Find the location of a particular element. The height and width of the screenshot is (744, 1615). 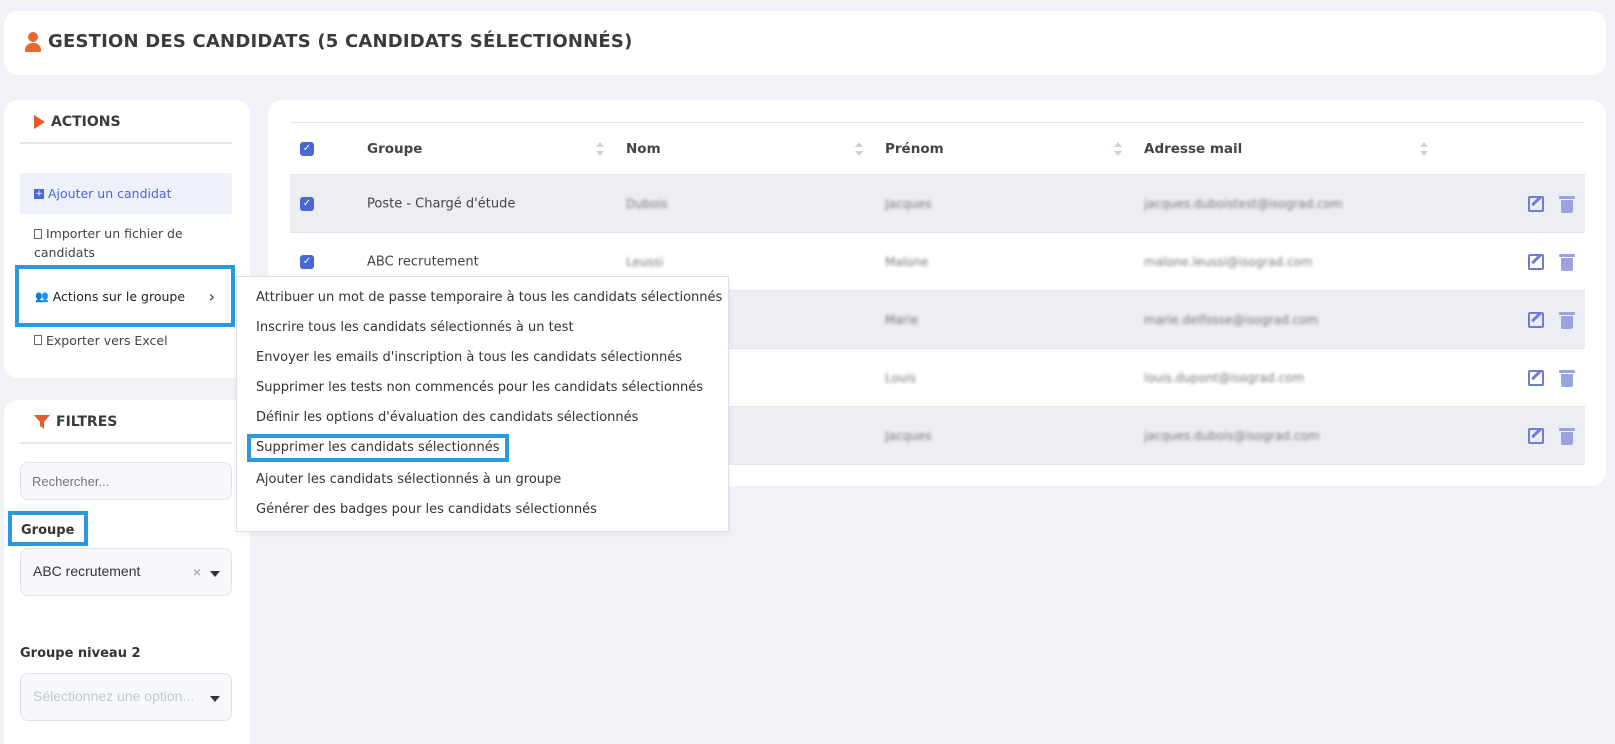

play-icon is located at coordinates (39, 122).